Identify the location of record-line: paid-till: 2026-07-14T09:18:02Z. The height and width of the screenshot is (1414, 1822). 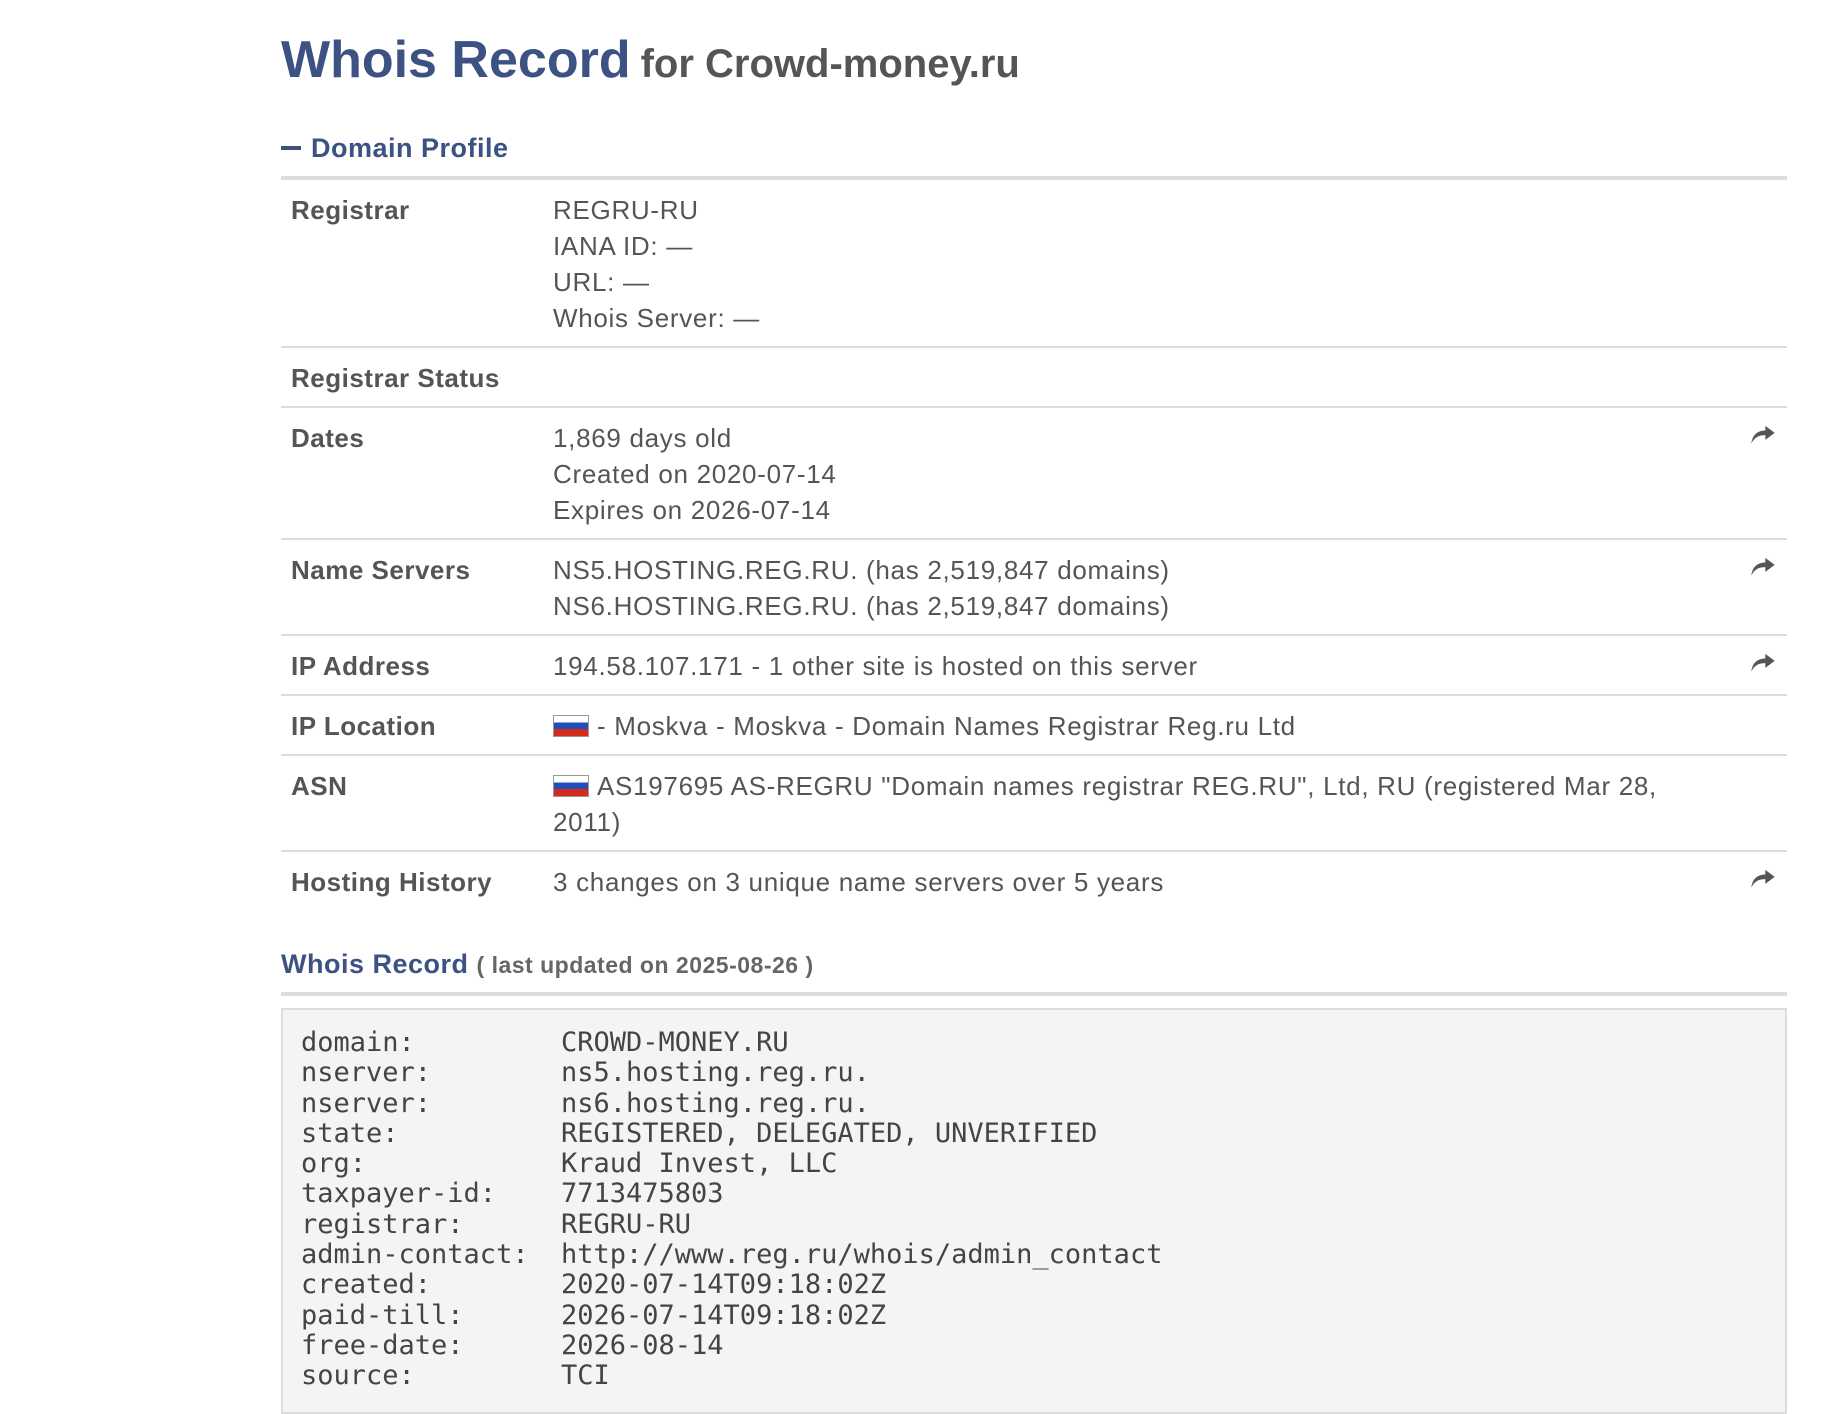
(1034, 1315).